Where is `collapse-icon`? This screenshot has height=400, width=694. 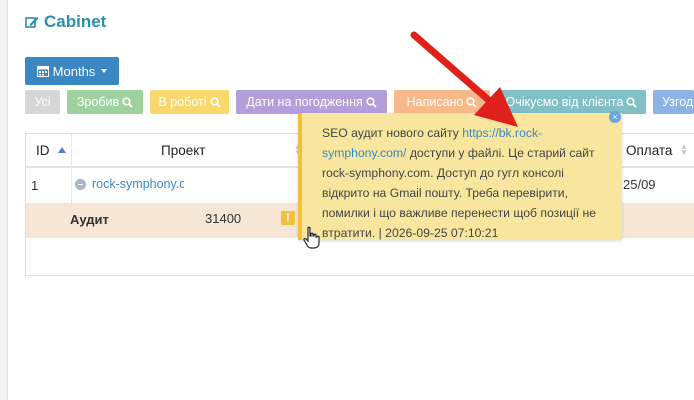 collapse-icon is located at coordinates (80, 184).